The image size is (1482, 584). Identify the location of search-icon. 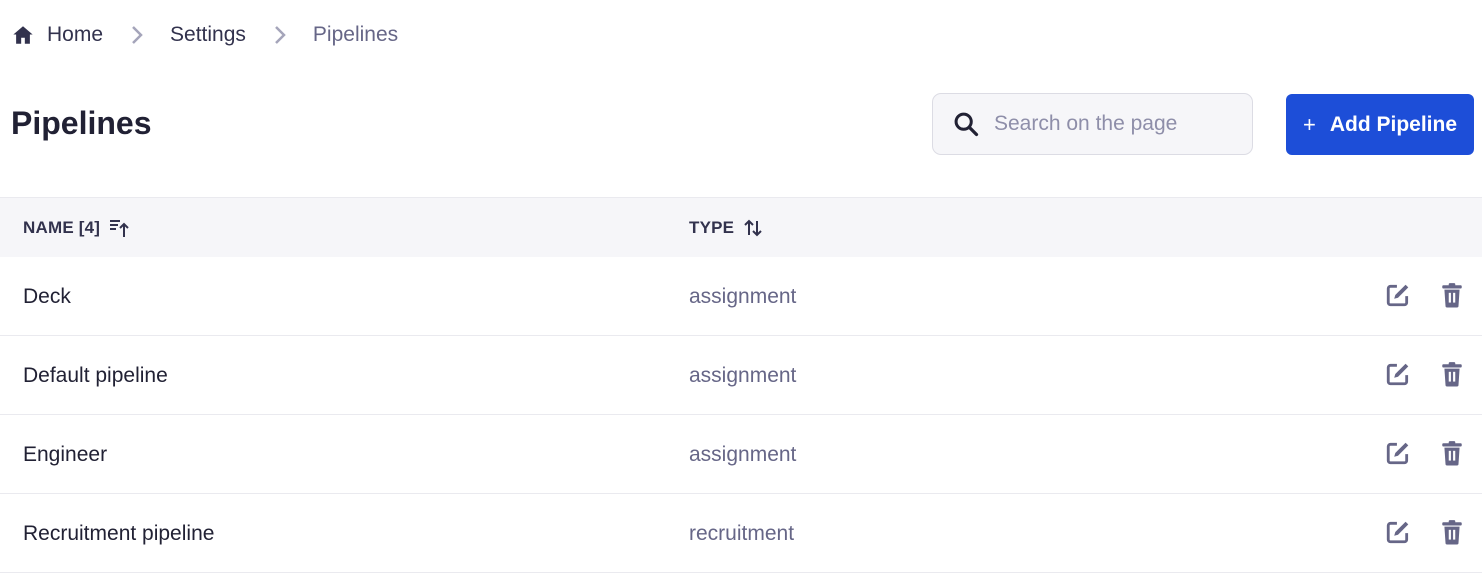
(966, 124).